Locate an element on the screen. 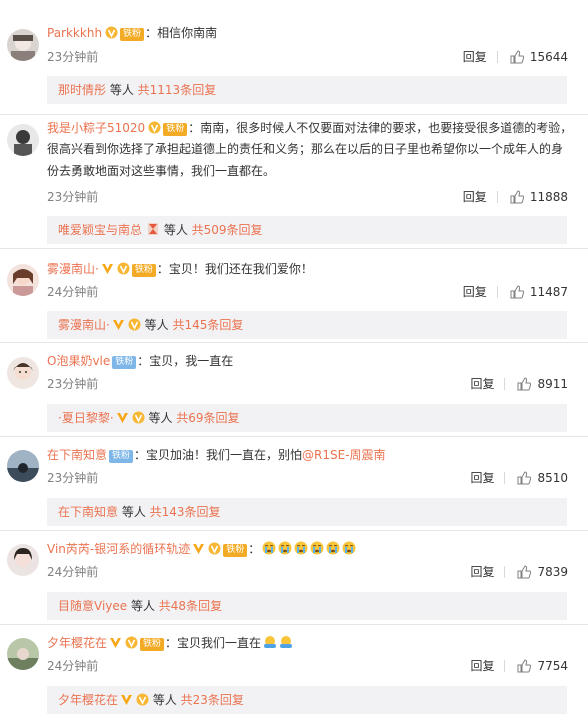 This screenshot has height=728, width=588. reply-summary: 雾漫南山· 等人 共145条回复 is located at coordinates (307, 325).